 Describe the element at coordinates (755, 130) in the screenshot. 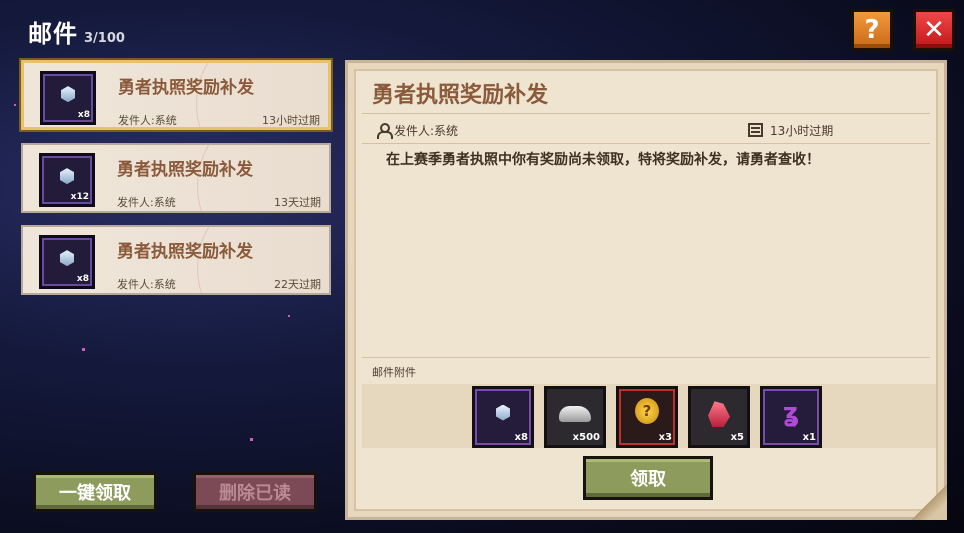

I see `calendar-icon` at that location.